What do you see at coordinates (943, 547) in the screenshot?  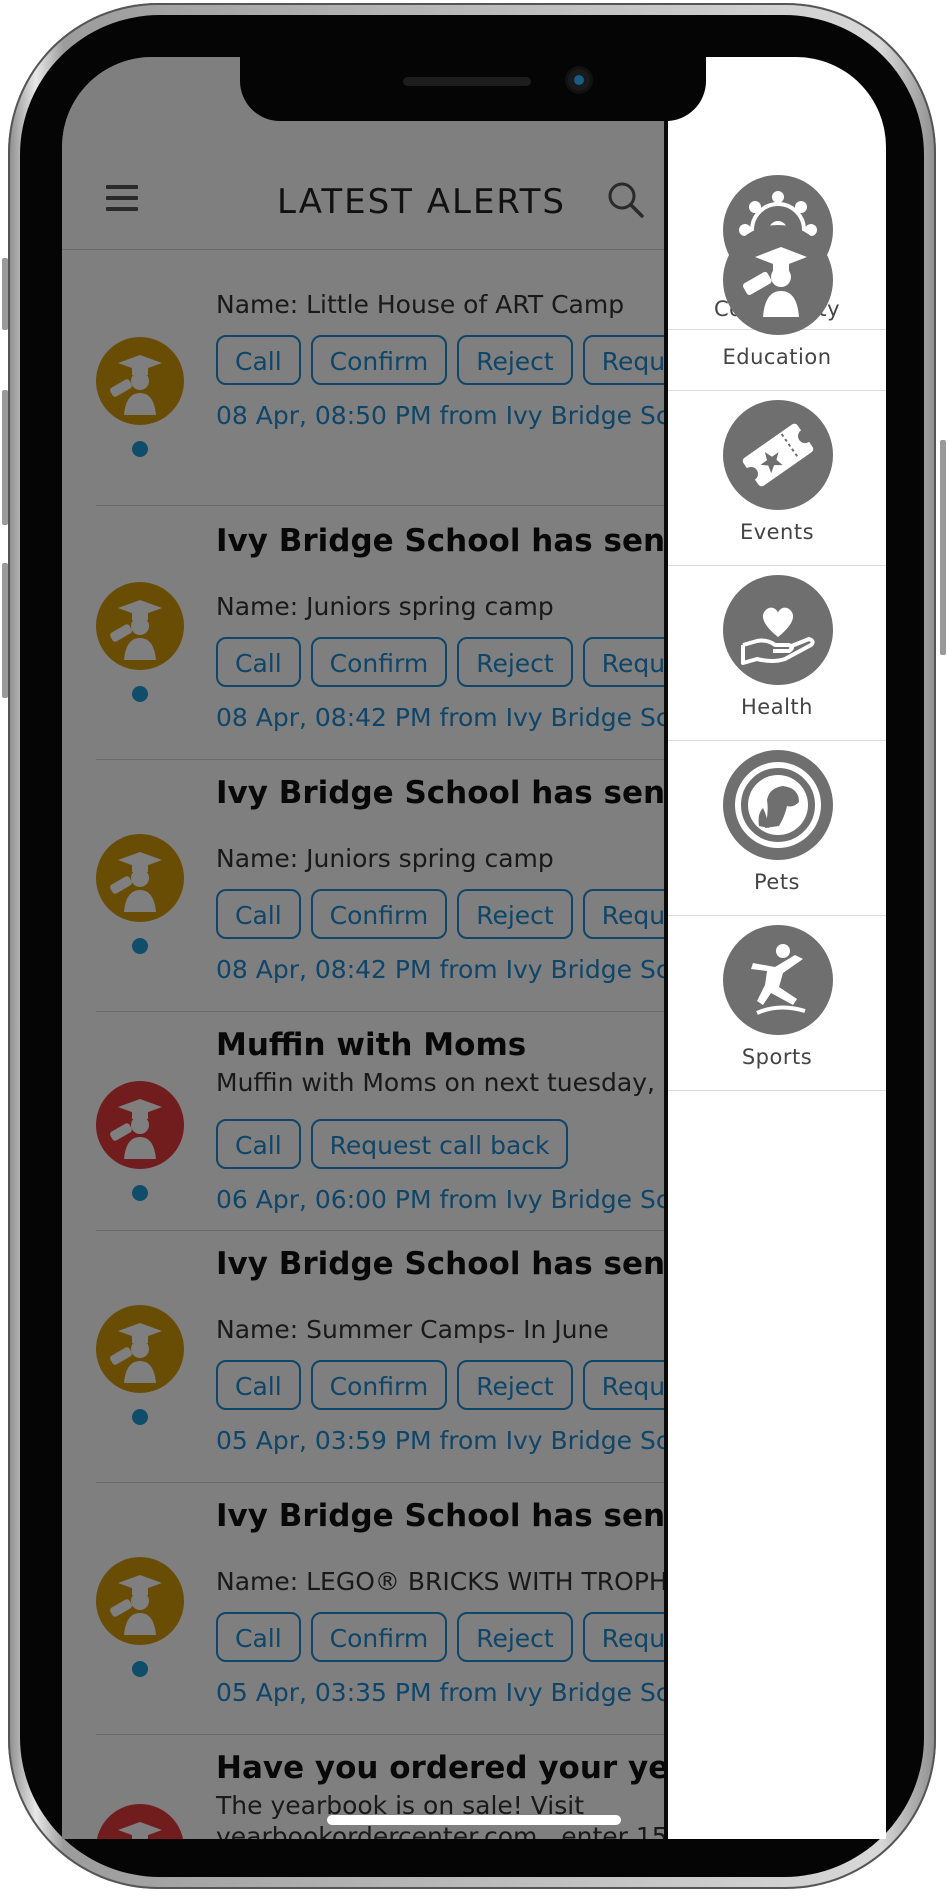 I see `power-button` at bounding box center [943, 547].